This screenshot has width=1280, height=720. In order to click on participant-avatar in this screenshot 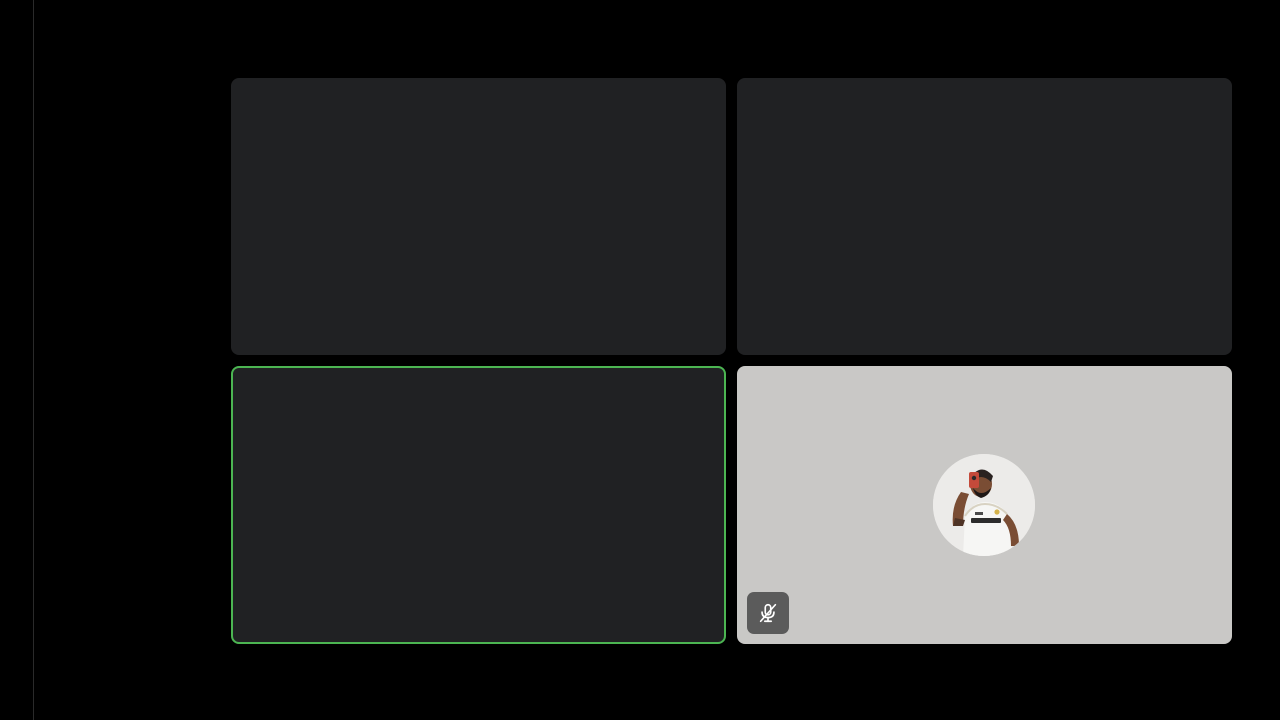, I will do `click(984, 505)`.